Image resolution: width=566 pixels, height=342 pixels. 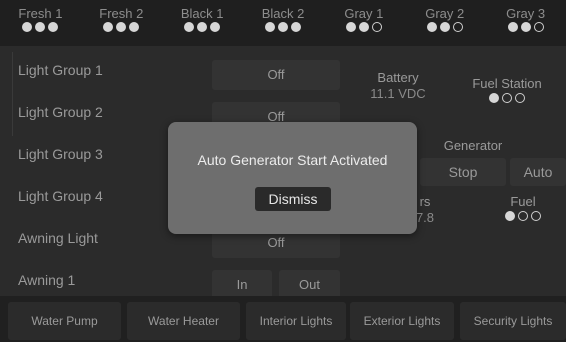 What do you see at coordinates (293, 199) in the screenshot?
I see `dismiss-button: Dismiss` at bounding box center [293, 199].